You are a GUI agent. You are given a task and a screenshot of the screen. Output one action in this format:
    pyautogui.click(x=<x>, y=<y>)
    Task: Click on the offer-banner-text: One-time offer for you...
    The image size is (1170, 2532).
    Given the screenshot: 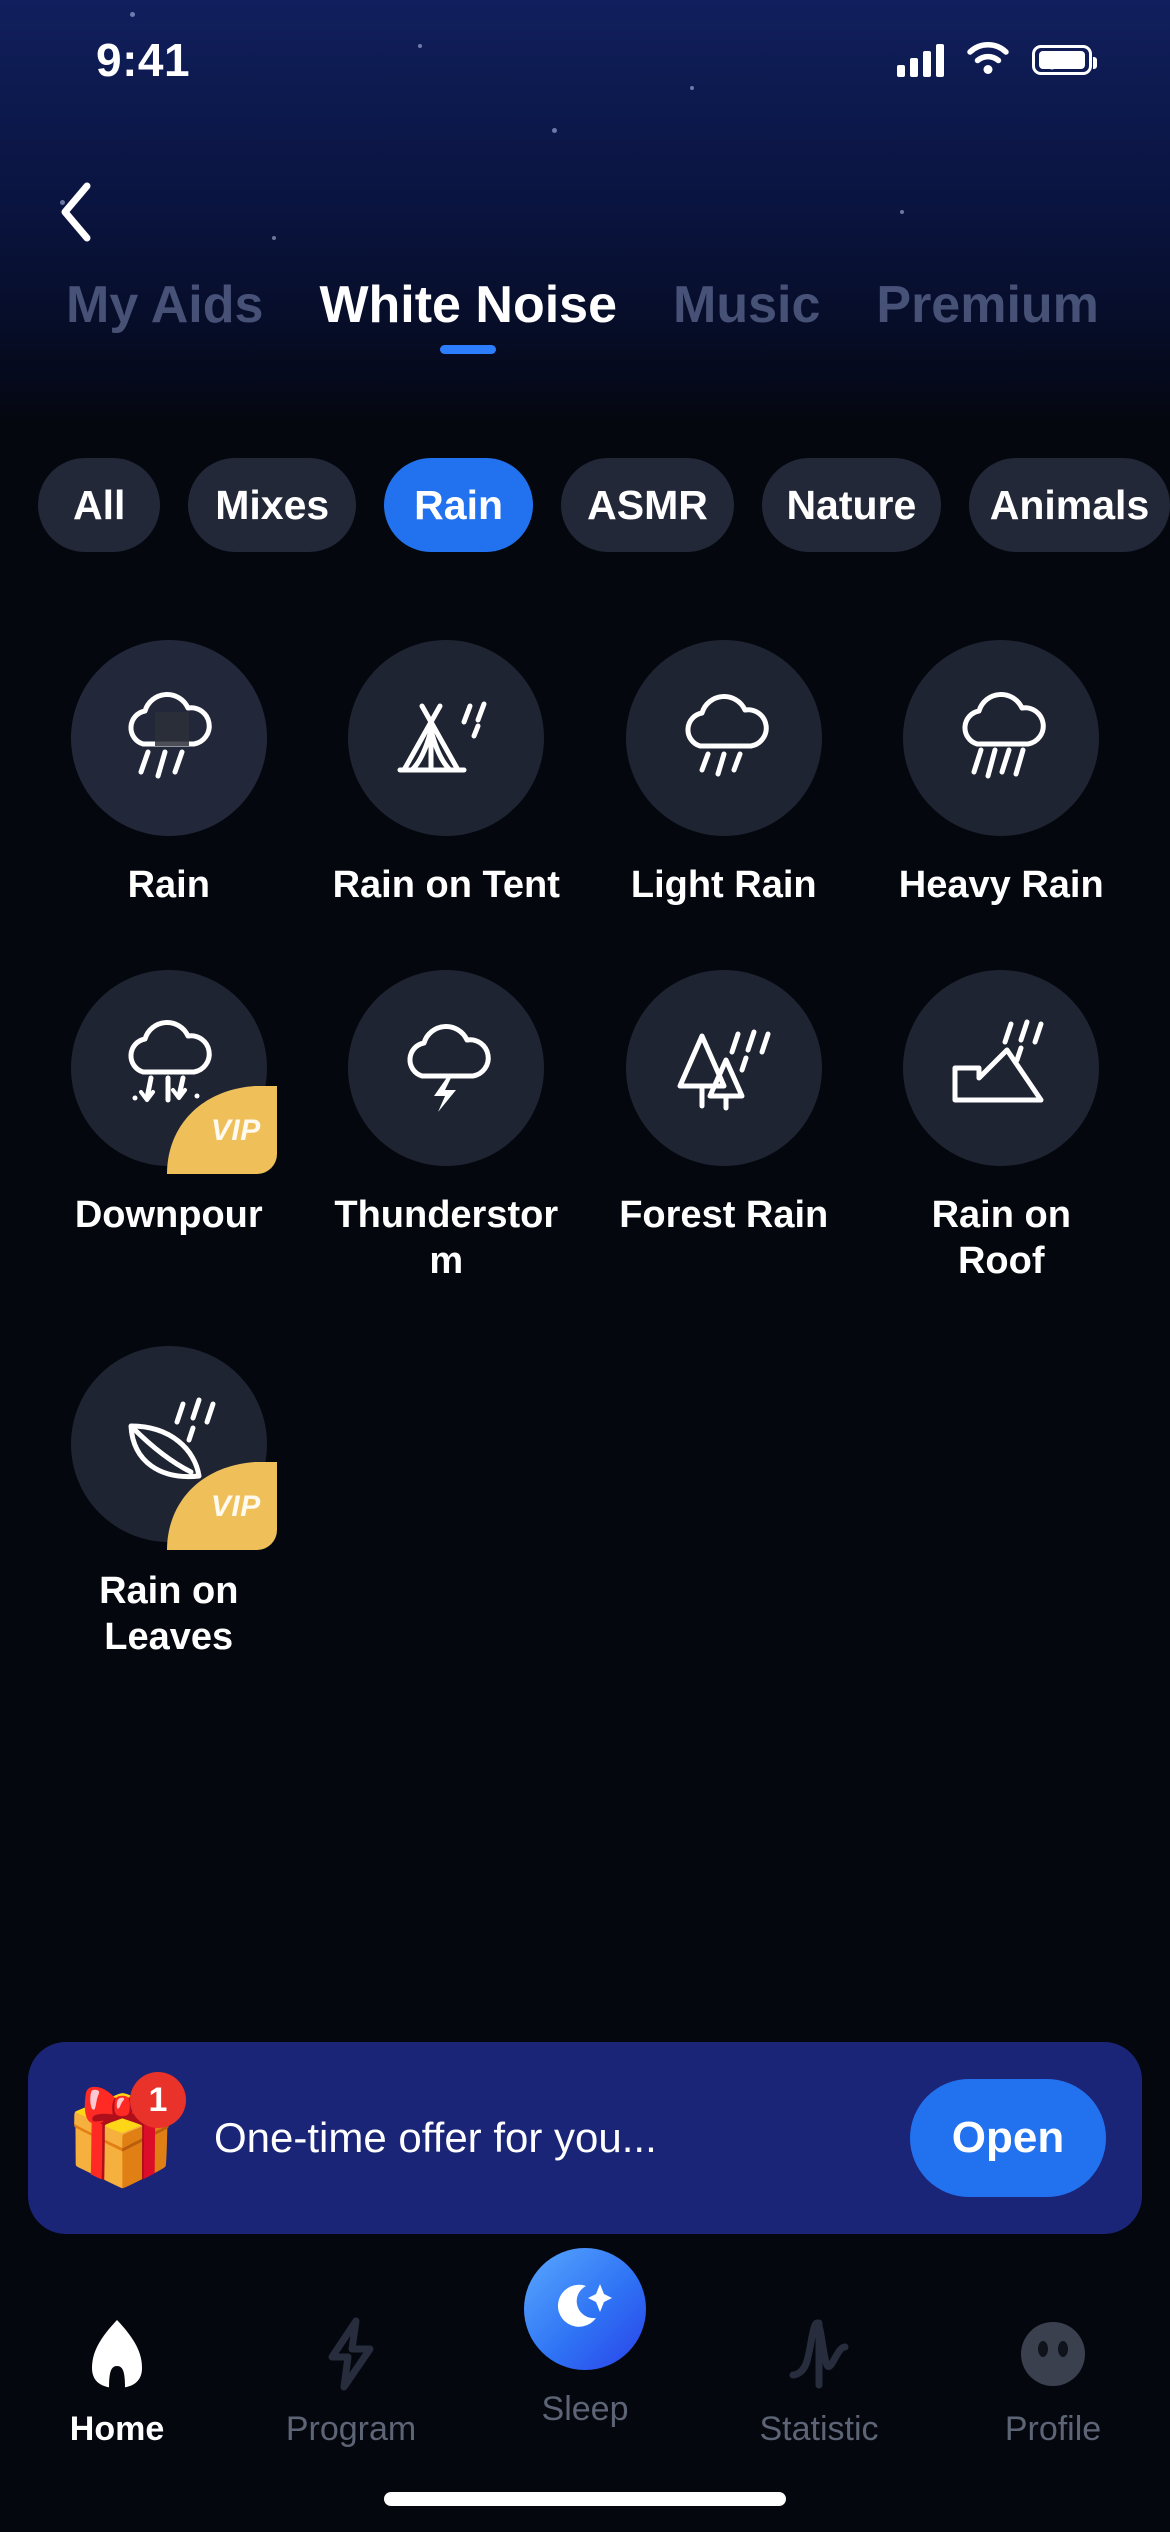 What is the action you would take?
    pyautogui.click(x=435, y=2137)
    